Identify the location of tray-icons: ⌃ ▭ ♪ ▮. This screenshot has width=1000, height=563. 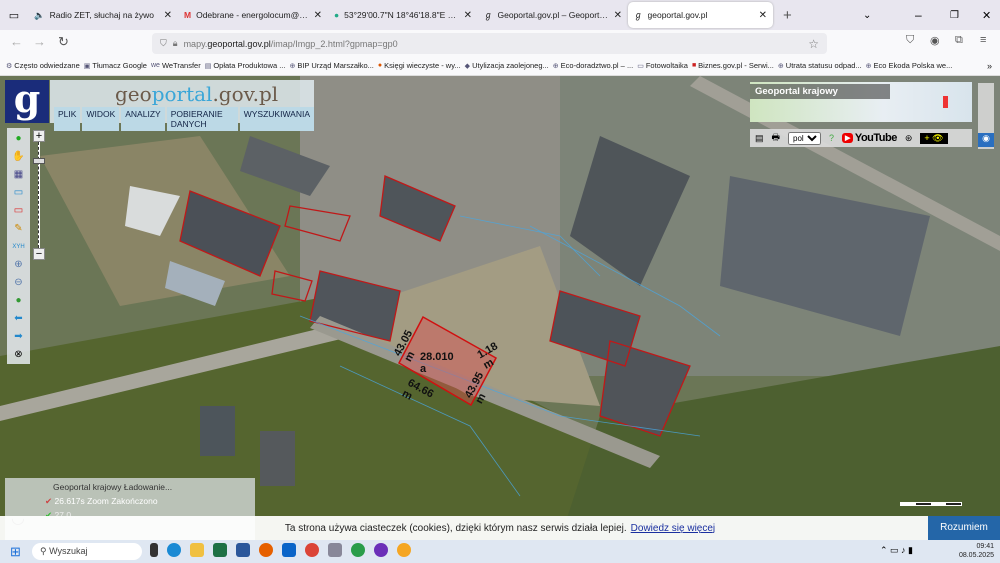
(896, 550).